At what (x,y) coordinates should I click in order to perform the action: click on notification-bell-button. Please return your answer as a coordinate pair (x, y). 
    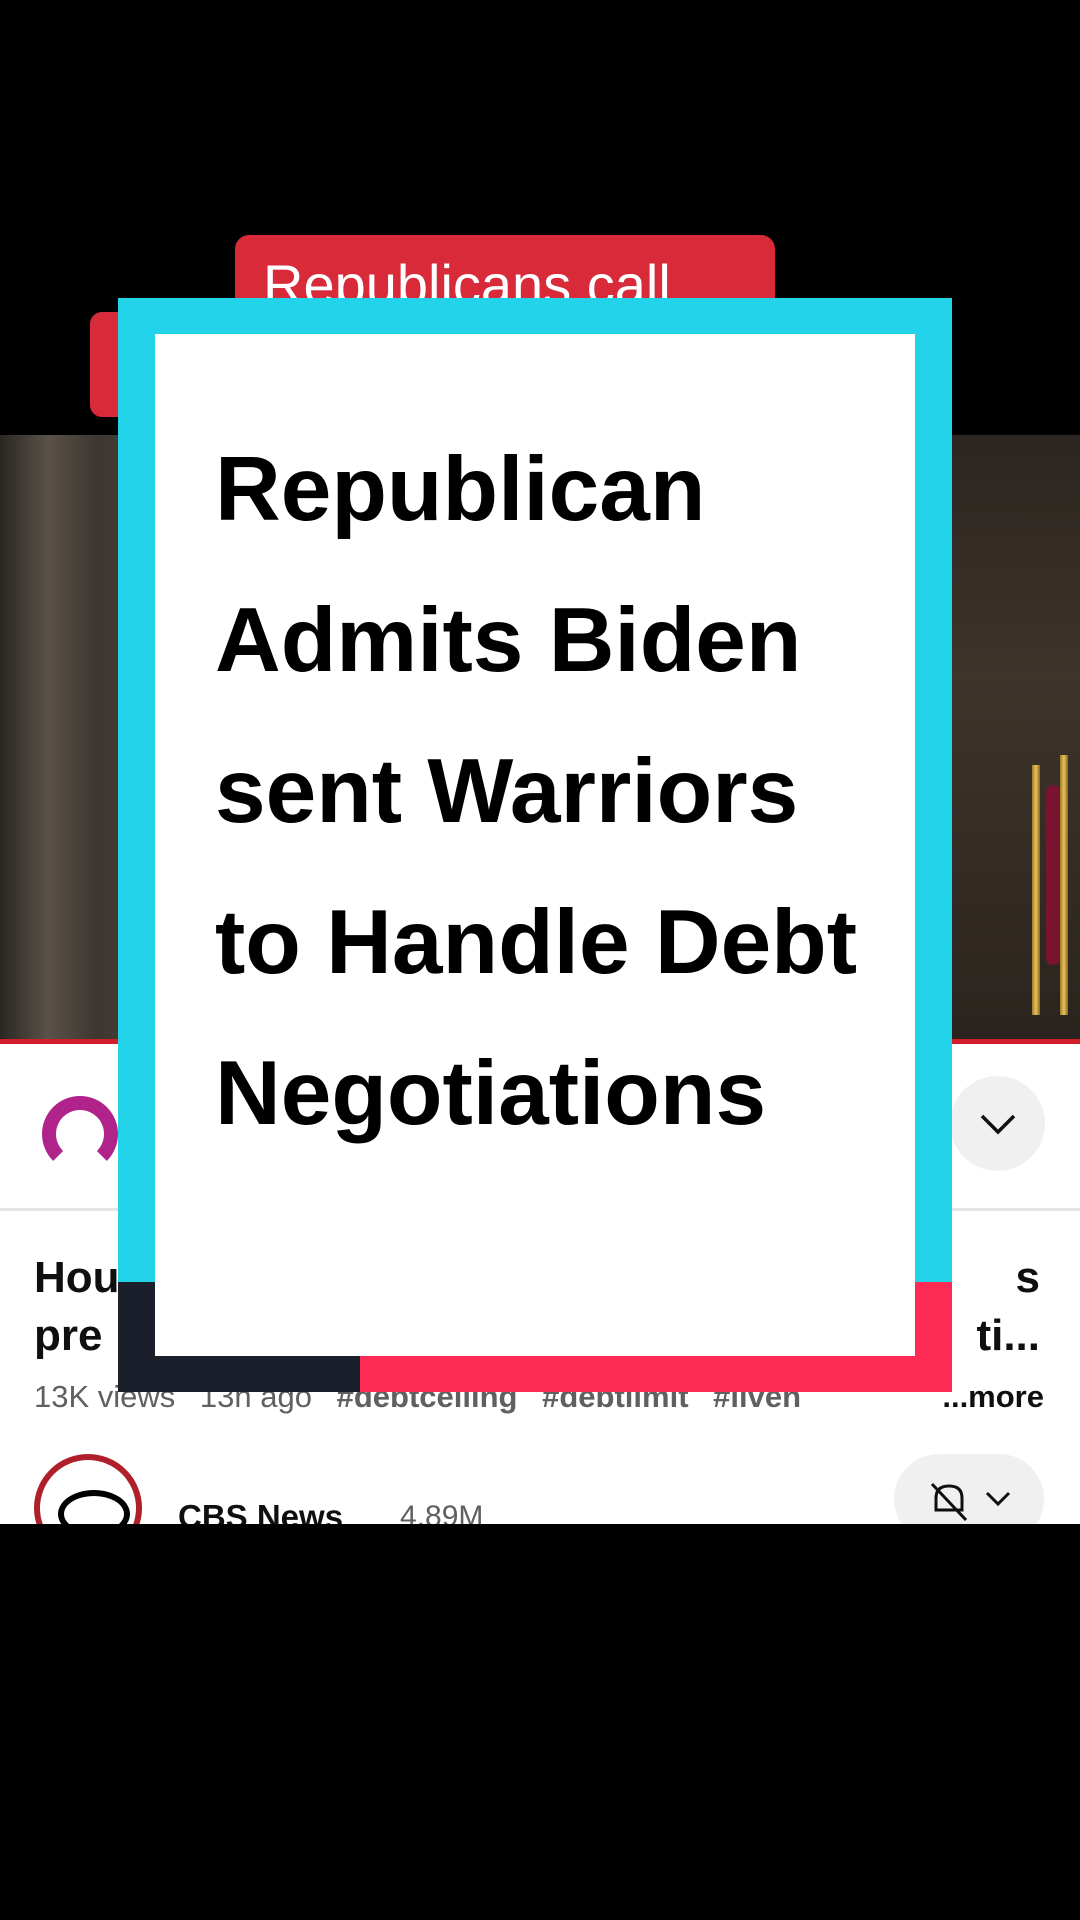
    Looking at the image, I should click on (969, 1489).